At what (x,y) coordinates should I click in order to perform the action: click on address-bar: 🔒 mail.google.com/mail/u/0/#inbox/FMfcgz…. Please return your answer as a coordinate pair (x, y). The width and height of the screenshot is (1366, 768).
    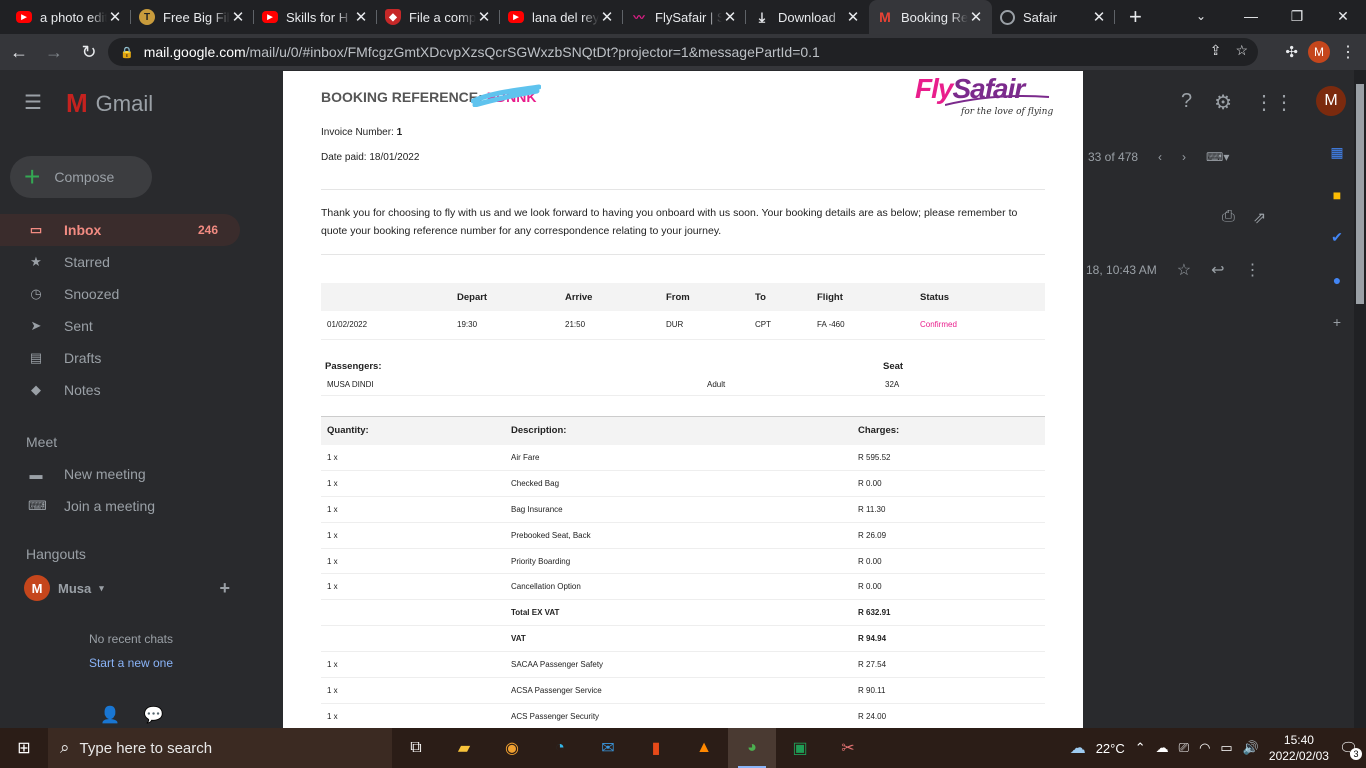
    Looking at the image, I should click on (683, 52).